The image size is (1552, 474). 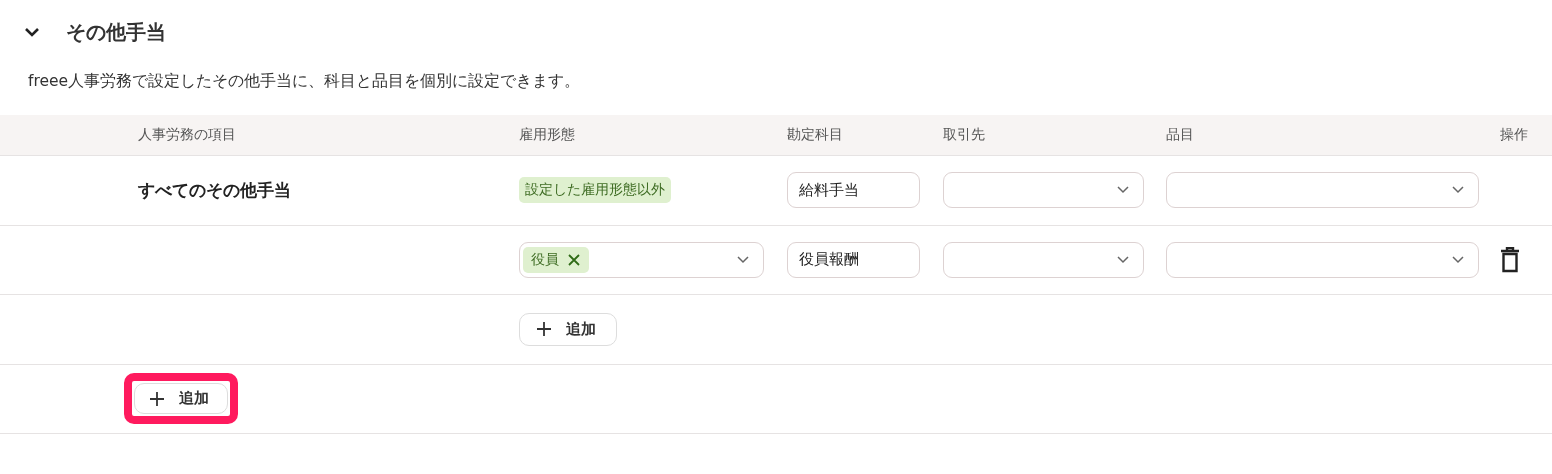 I want to click on account-field: 給料手当, so click(x=853, y=190).